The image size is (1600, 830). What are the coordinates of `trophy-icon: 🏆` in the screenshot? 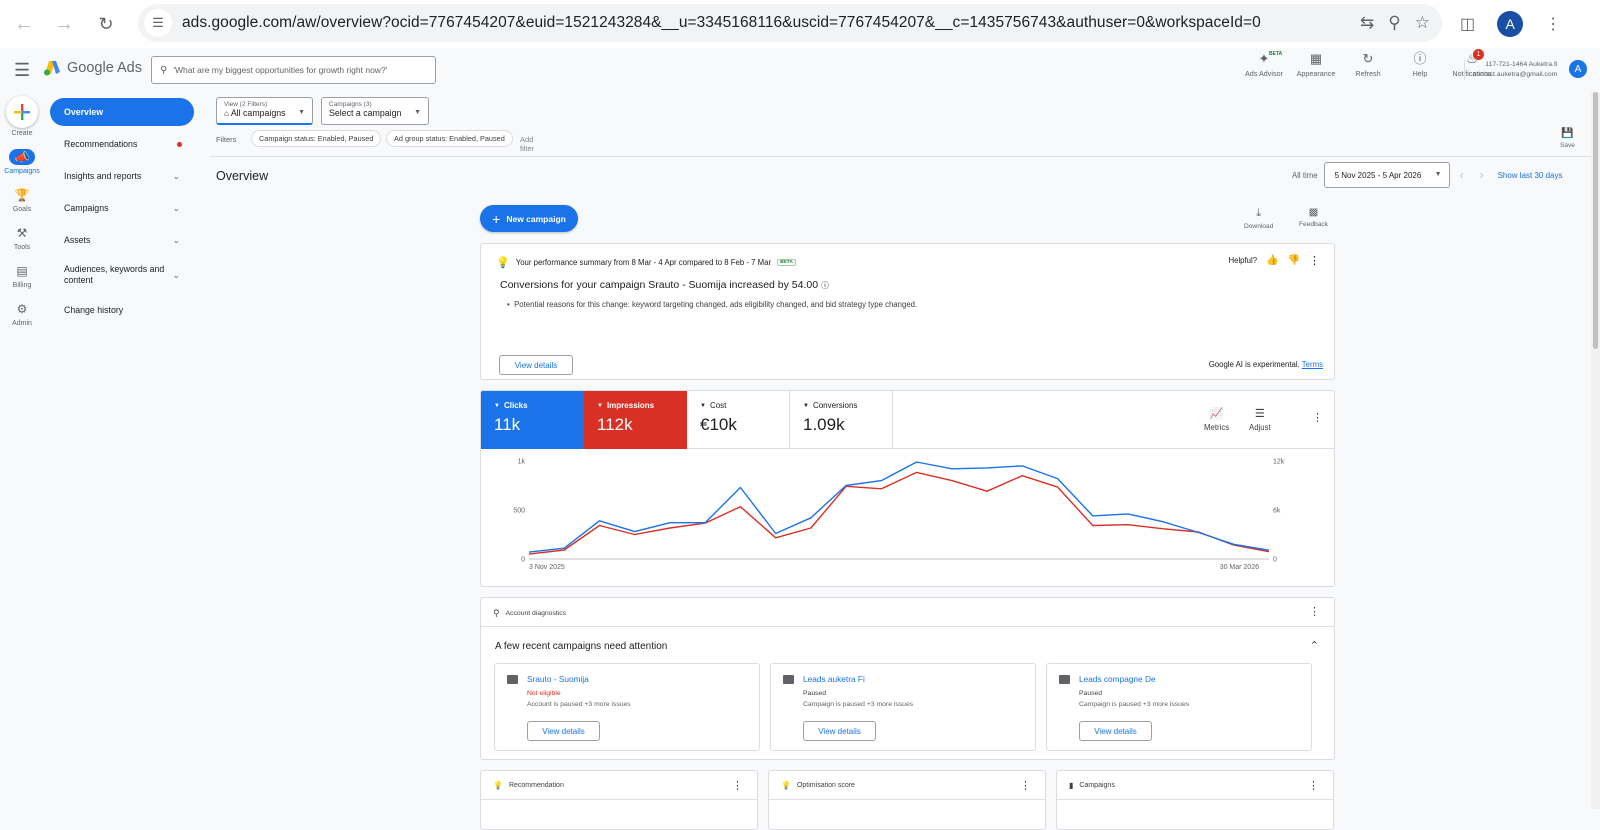 It's located at (22, 195).